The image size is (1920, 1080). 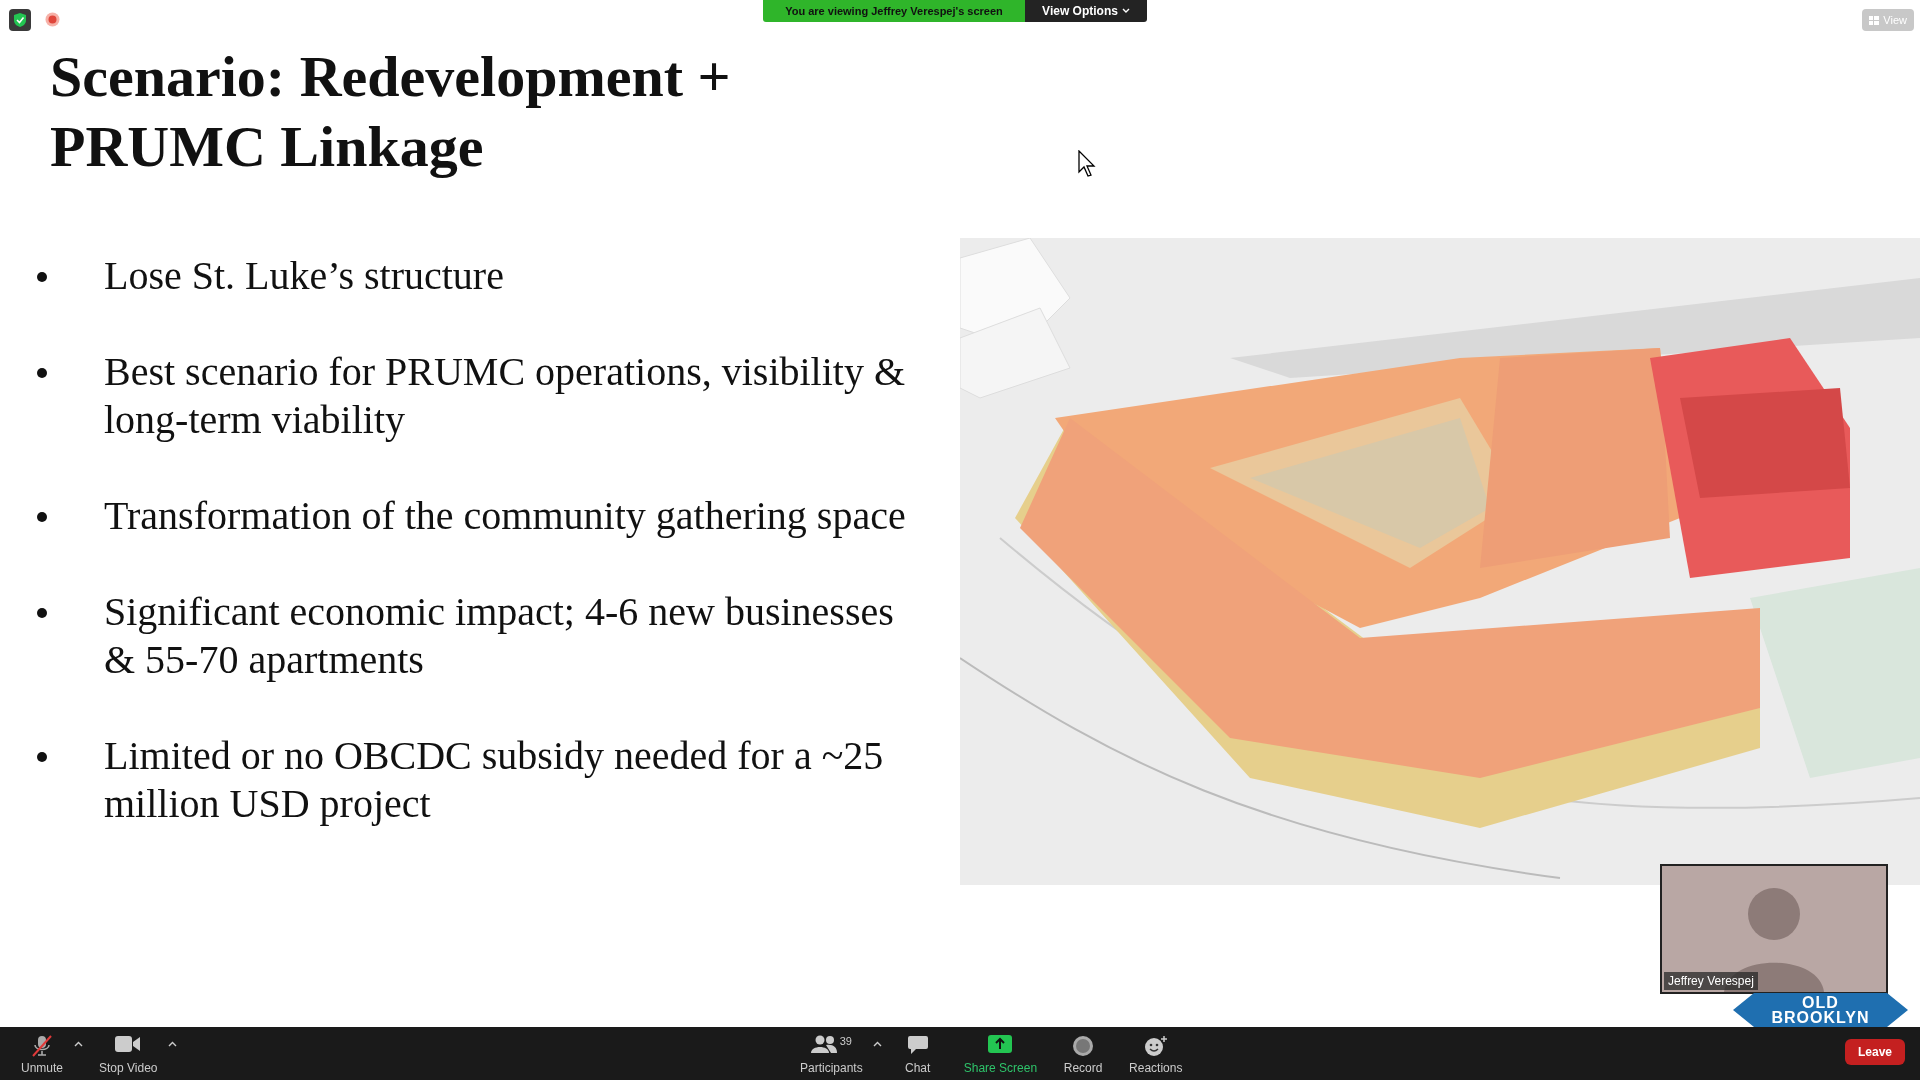 I want to click on share-screen-icon, so click(x=1000, y=1043).